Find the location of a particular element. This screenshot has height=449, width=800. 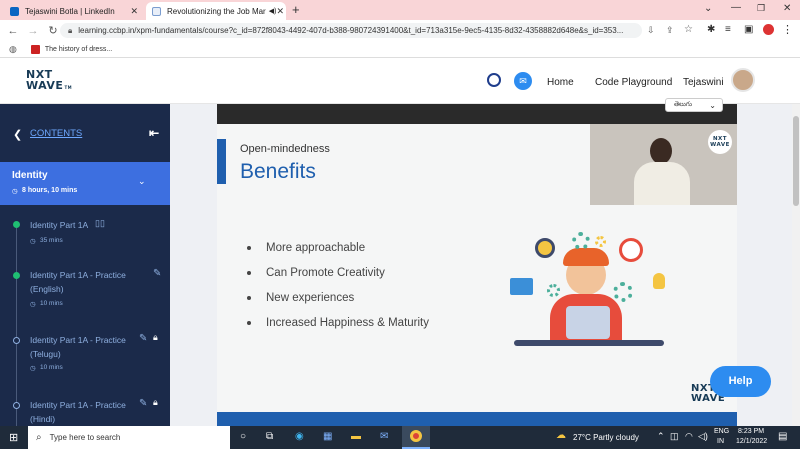

streak-timer-icon is located at coordinates (494, 80).